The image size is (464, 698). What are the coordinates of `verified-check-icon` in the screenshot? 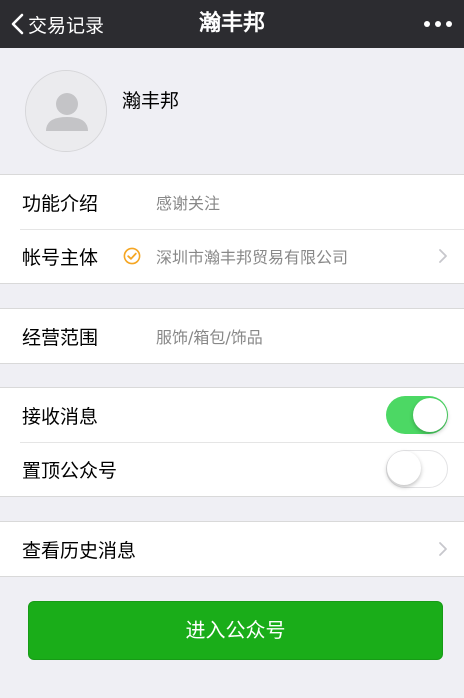 It's located at (132, 256).